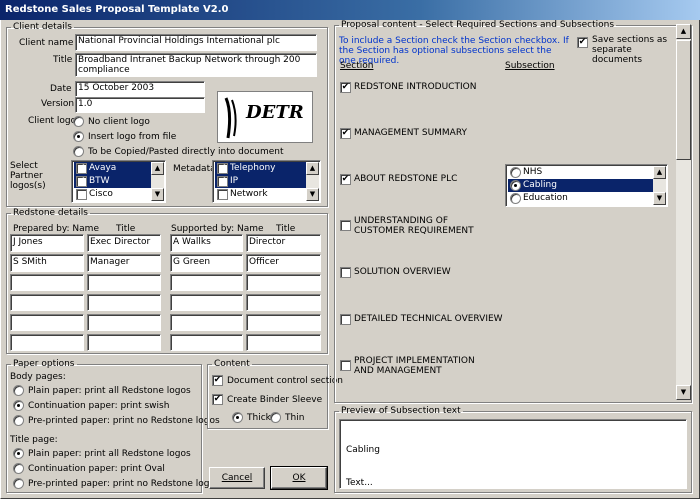 This screenshot has width=700, height=499. I want to click on metadata-name: Telephony, so click(253, 168).